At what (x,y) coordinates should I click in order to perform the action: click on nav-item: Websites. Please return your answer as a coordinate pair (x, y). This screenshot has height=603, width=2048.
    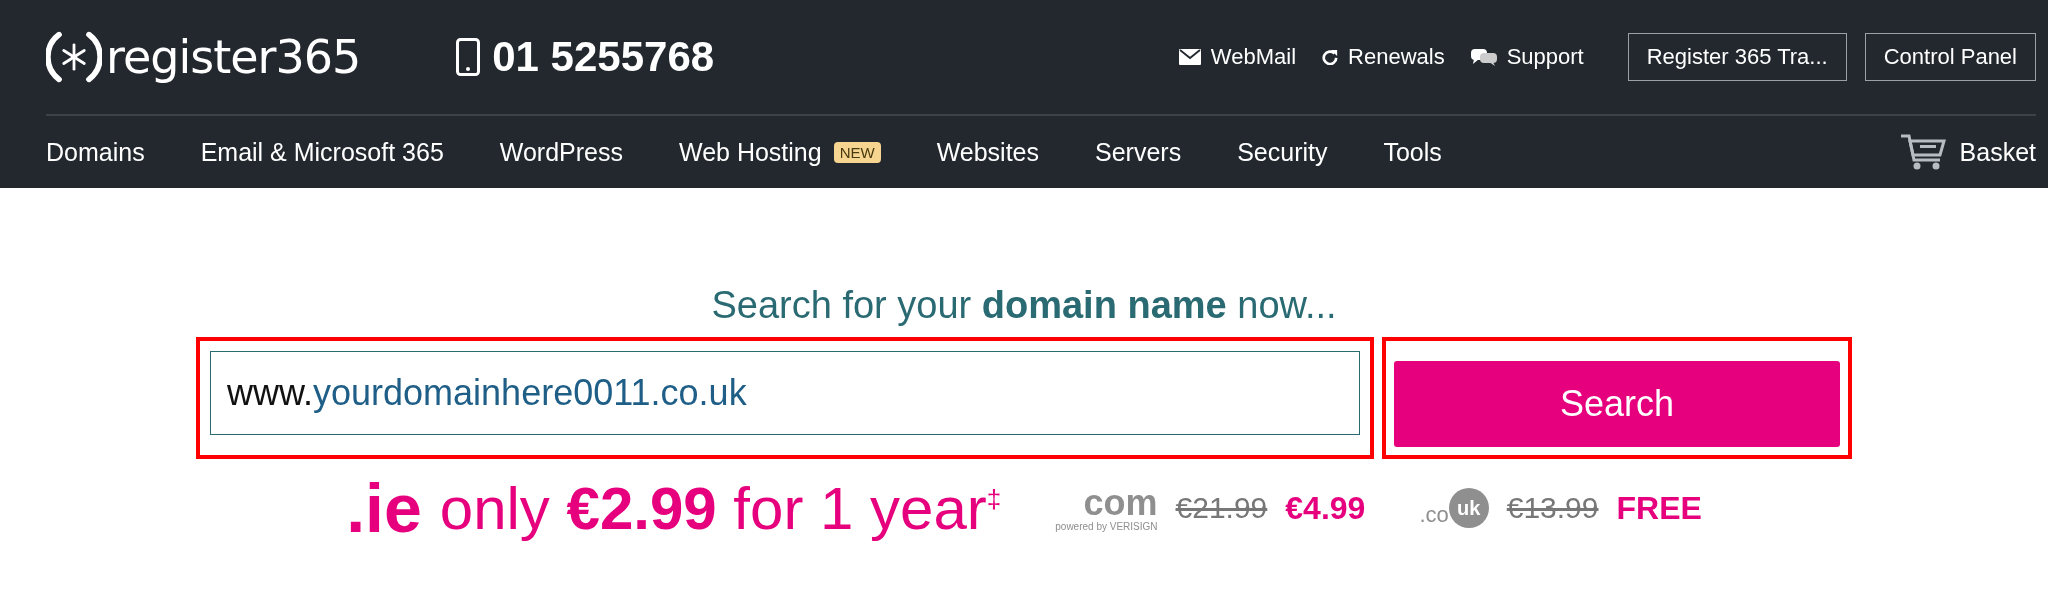
    Looking at the image, I should click on (987, 152).